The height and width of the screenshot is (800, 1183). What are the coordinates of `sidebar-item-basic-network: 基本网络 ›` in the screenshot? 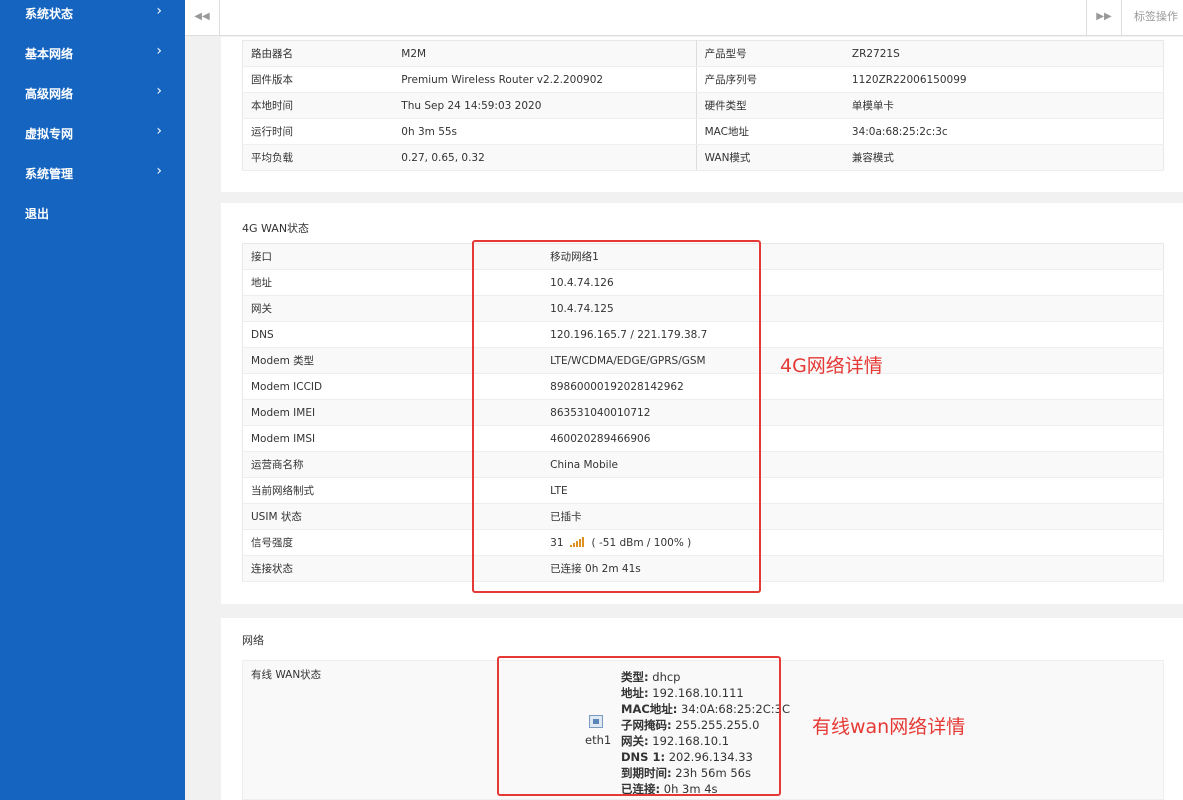 It's located at (92, 56).